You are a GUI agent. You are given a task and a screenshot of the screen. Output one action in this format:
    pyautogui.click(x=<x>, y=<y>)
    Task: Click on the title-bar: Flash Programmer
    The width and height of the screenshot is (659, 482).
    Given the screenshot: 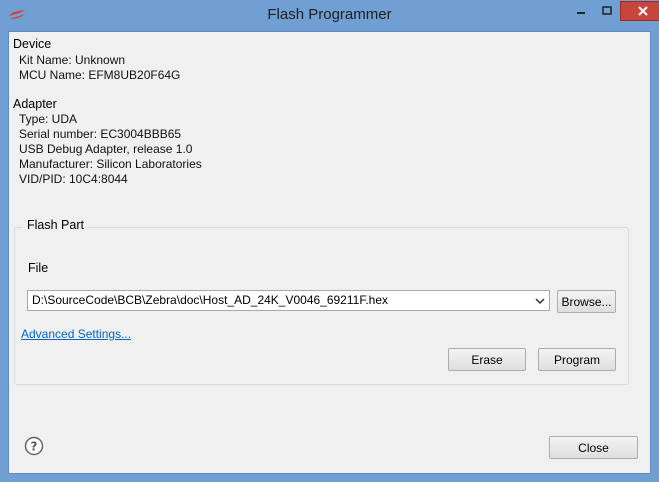 What is the action you would take?
    pyautogui.click(x=329, y=15)
    